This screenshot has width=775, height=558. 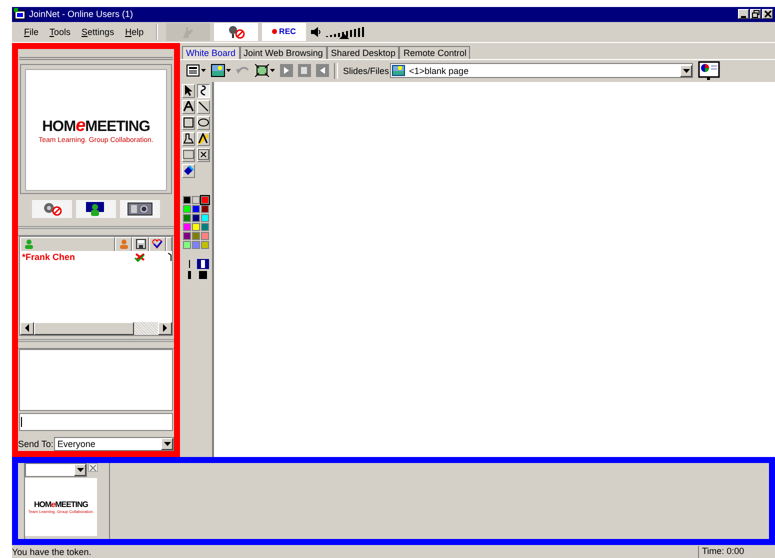 I want to click on floppy-column-header, so click(x=140, y=244).